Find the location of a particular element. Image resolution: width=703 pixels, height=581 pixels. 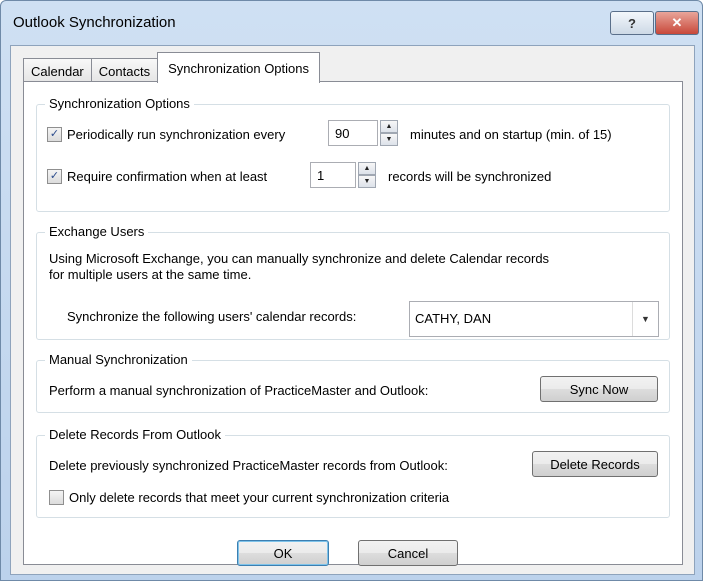

users-combobox: CATHY, DAN ▼ is located at coordinates (534, 319).